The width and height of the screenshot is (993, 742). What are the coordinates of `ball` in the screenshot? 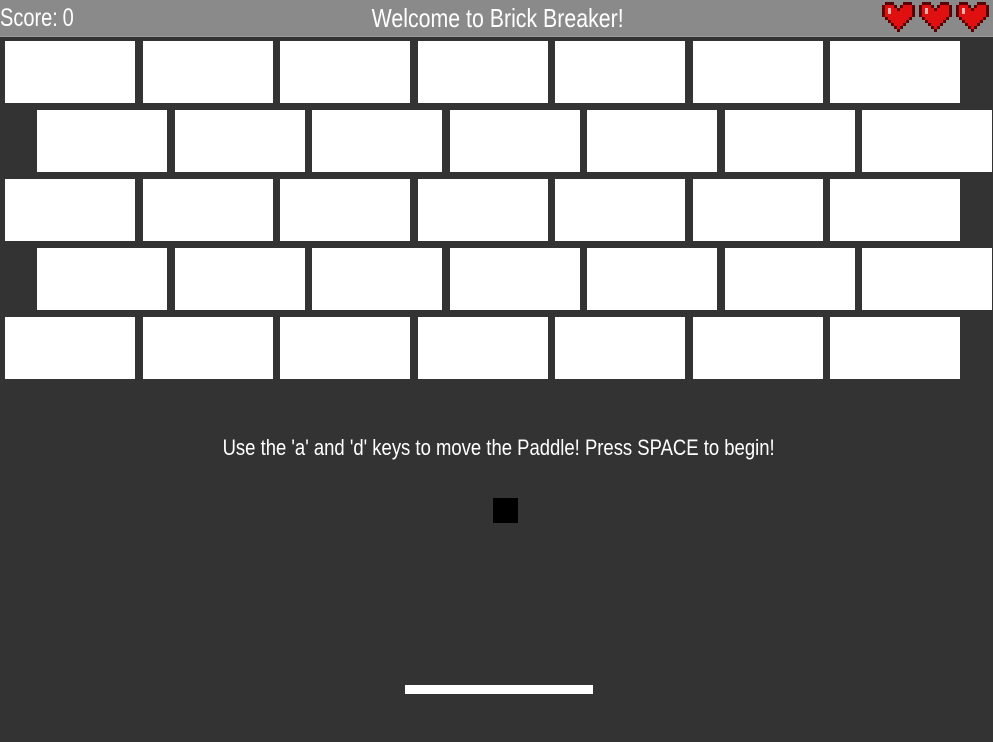 It's located at (505, 510).